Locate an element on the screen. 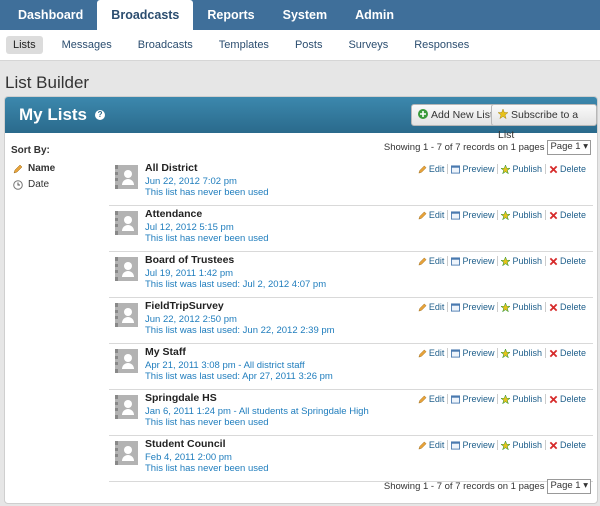  subnav-messages: Messages is located at coordinates (87, 45).